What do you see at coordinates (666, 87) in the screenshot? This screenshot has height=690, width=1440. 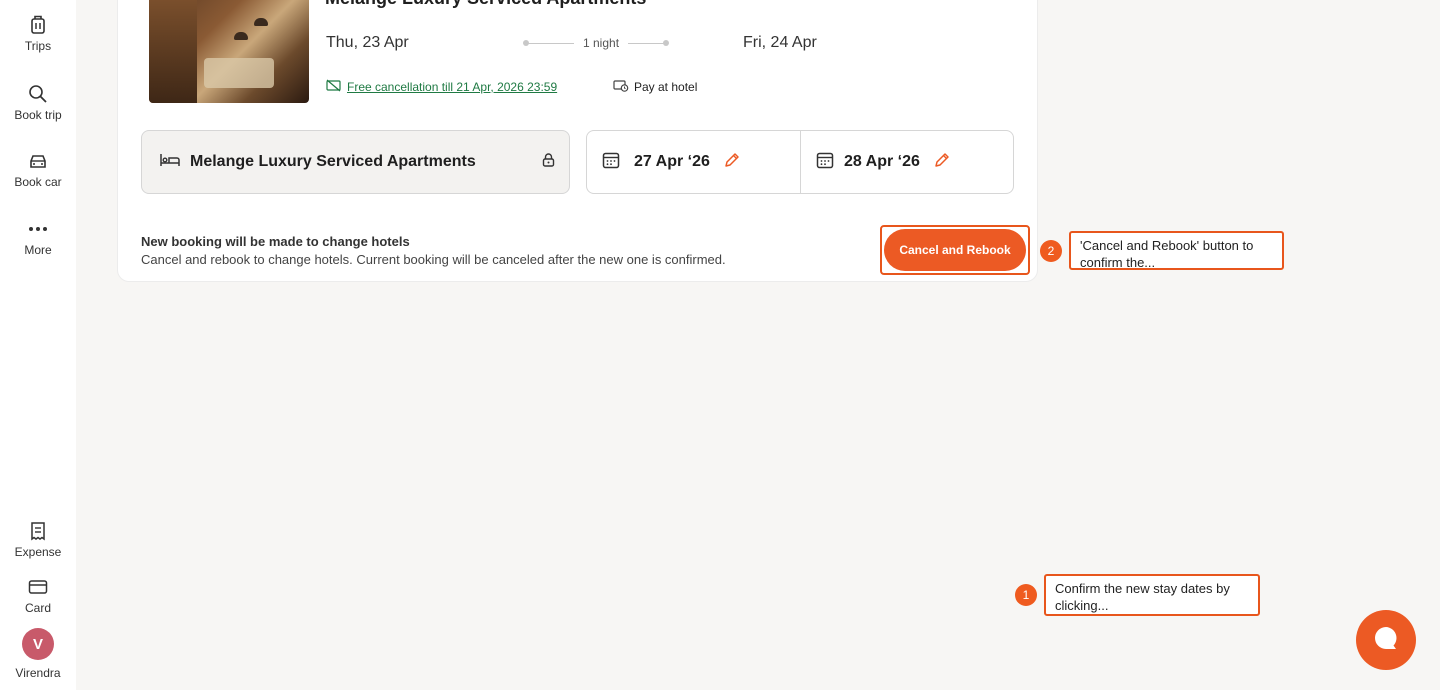 I see `payment-text: Pay at hotel` at bounding box center [666, 87].